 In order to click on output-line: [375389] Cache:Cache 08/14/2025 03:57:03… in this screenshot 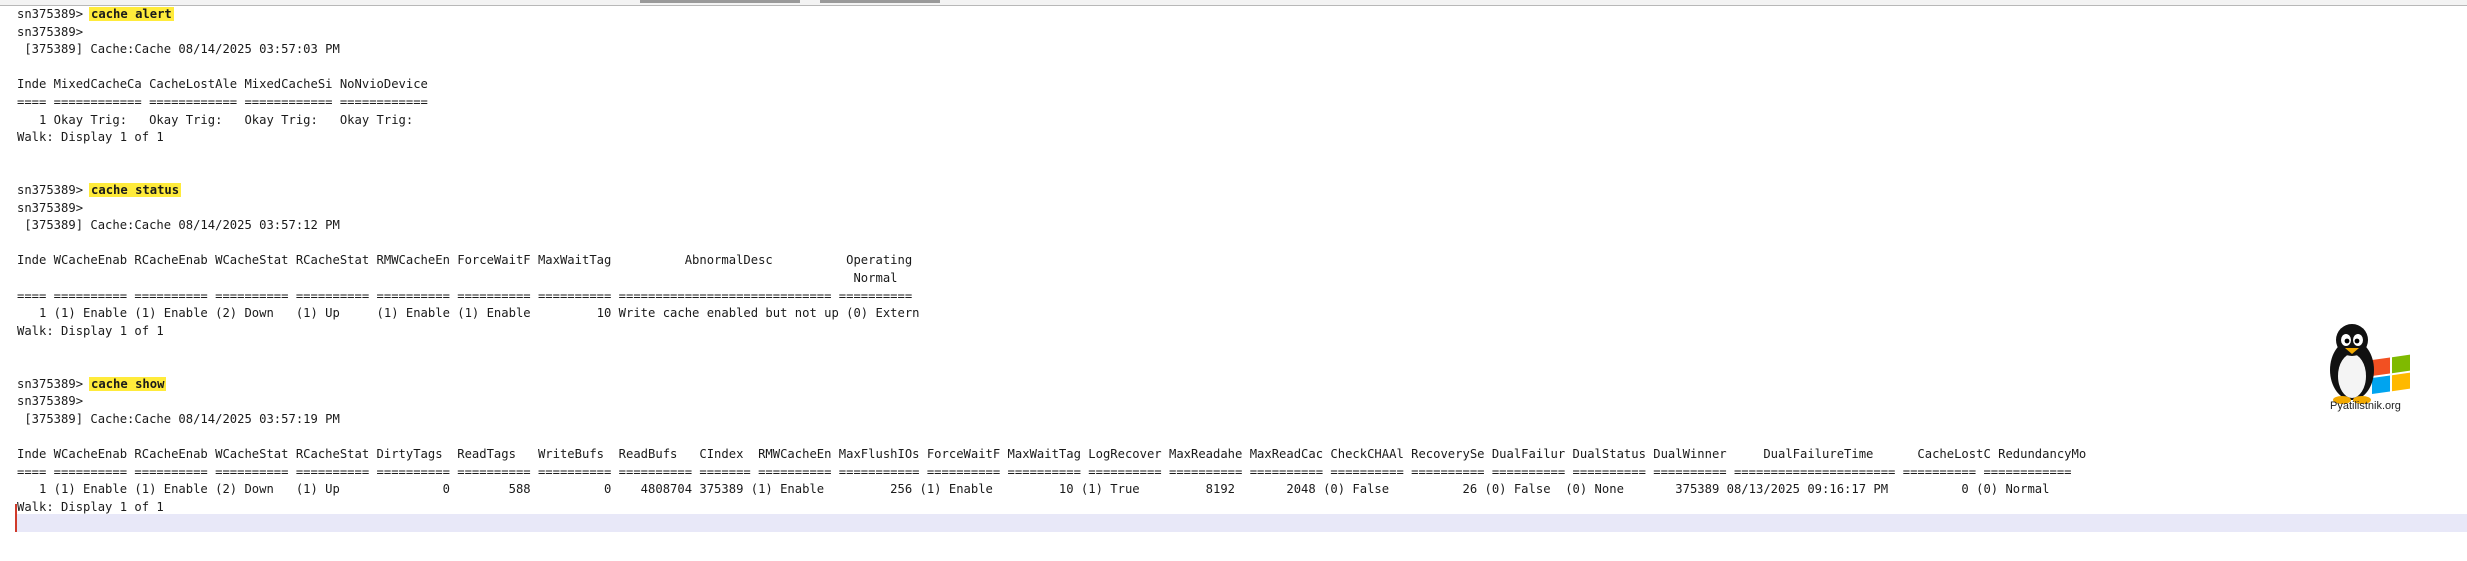, I will do `click(178, 49)`.